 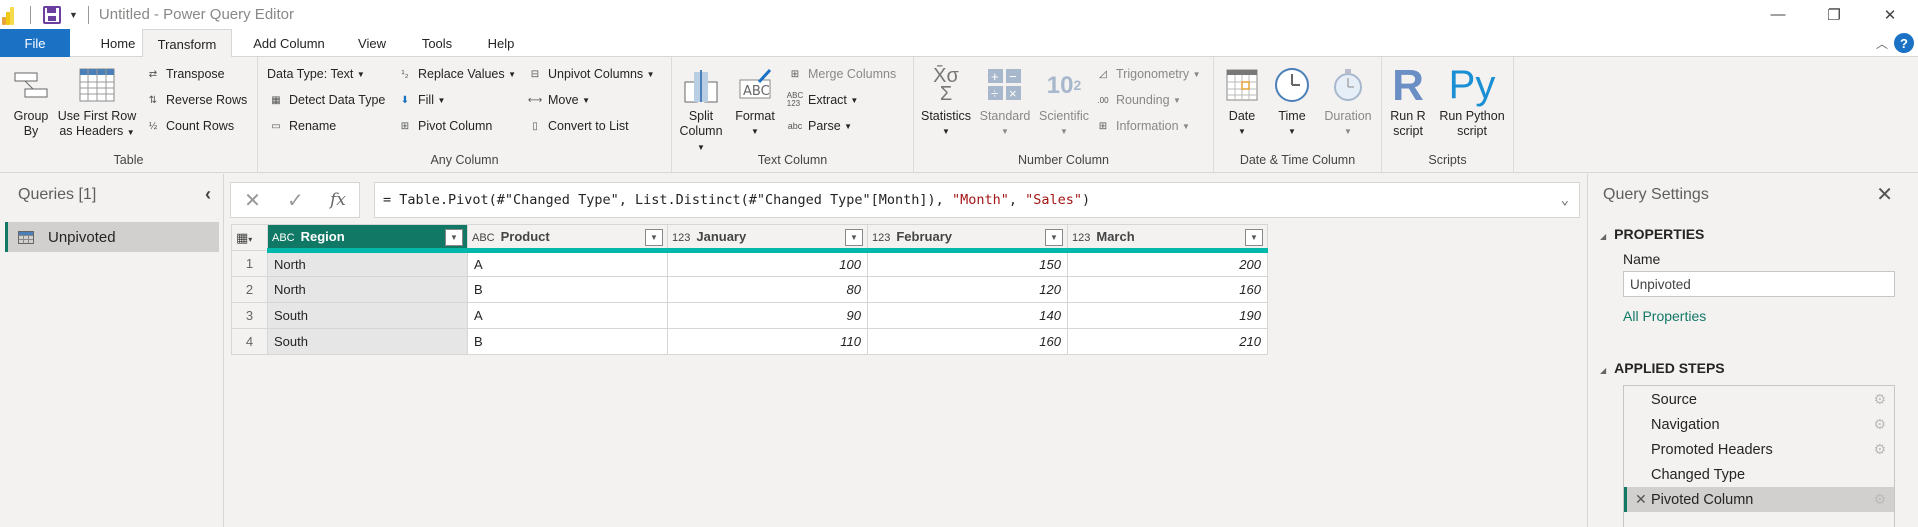 I want to click on move-button: ⟷ Move ▼, so click(x=558, y=100).